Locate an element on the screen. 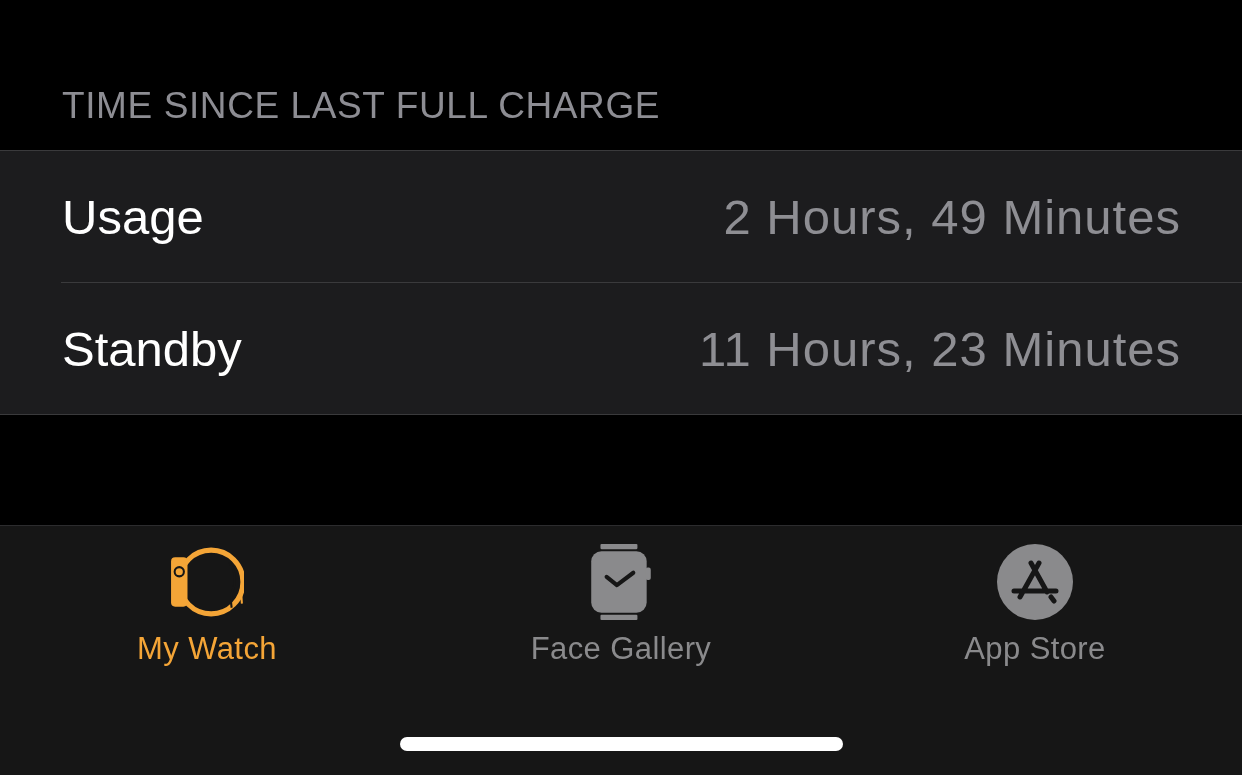  tab: App Store is located at coordinates (1035, 606).